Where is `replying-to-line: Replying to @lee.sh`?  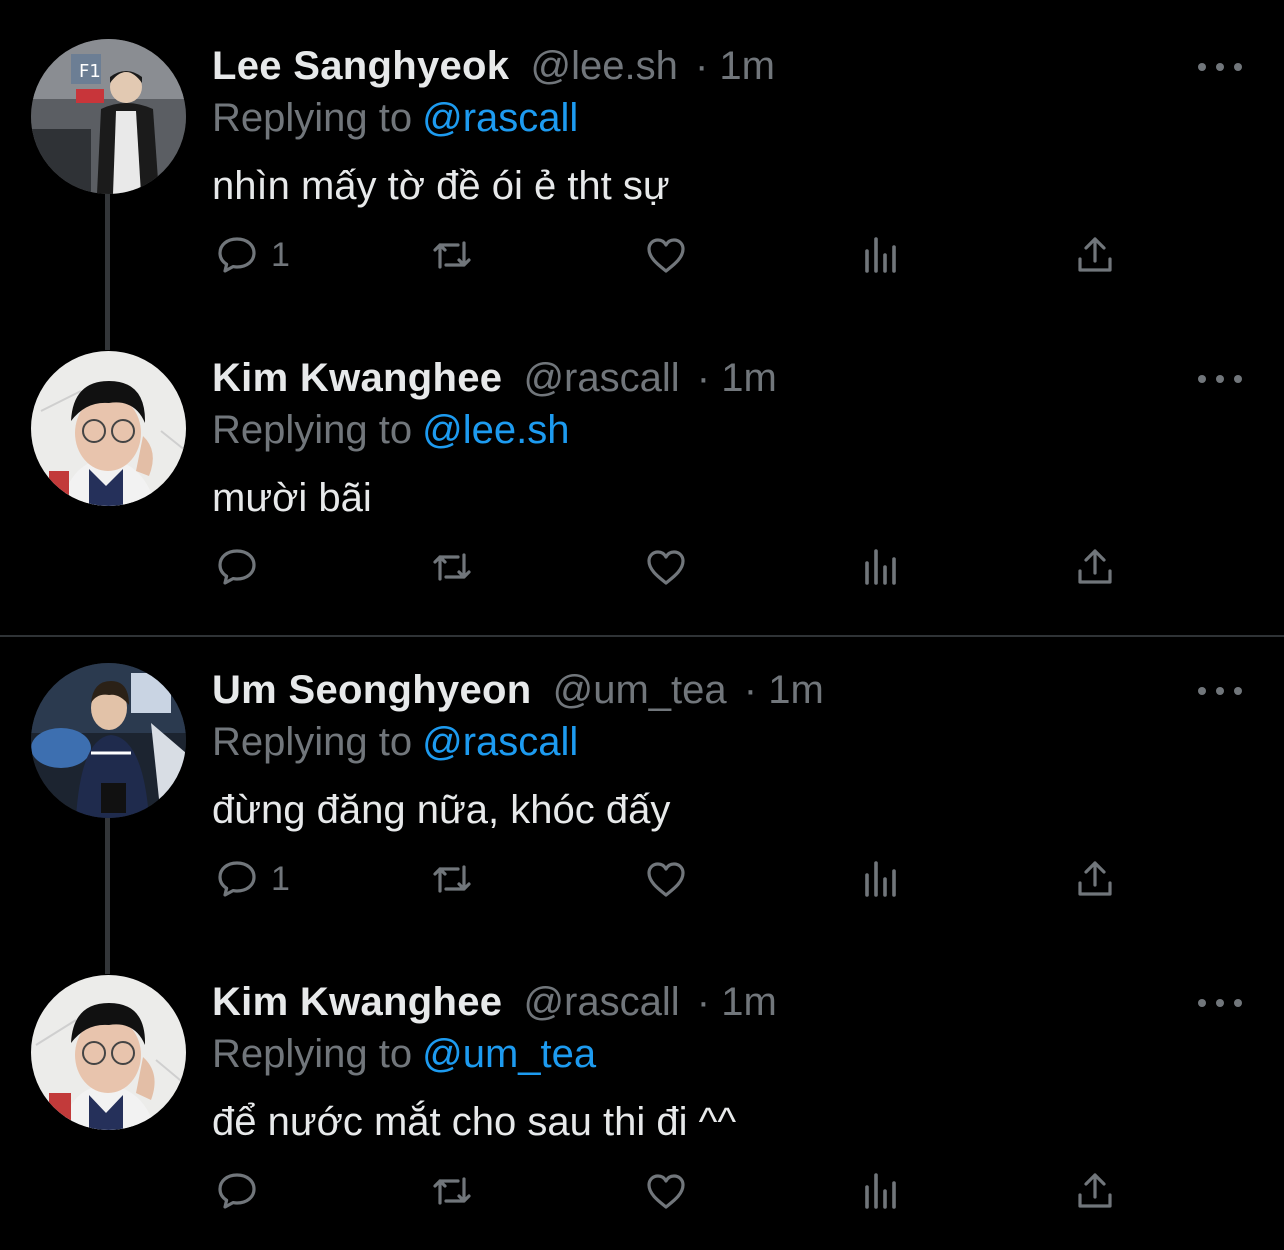 replying-to-line: Replying to @lee.sh is located at coordinates (390, 430).